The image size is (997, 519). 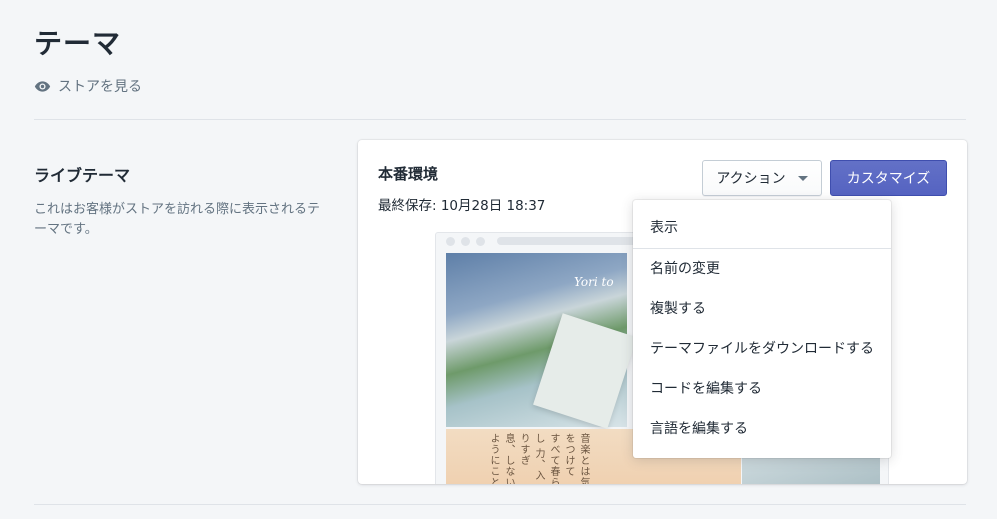 I want to click on live-theme-title: ライブテーマ, so click(x=82, y=175).